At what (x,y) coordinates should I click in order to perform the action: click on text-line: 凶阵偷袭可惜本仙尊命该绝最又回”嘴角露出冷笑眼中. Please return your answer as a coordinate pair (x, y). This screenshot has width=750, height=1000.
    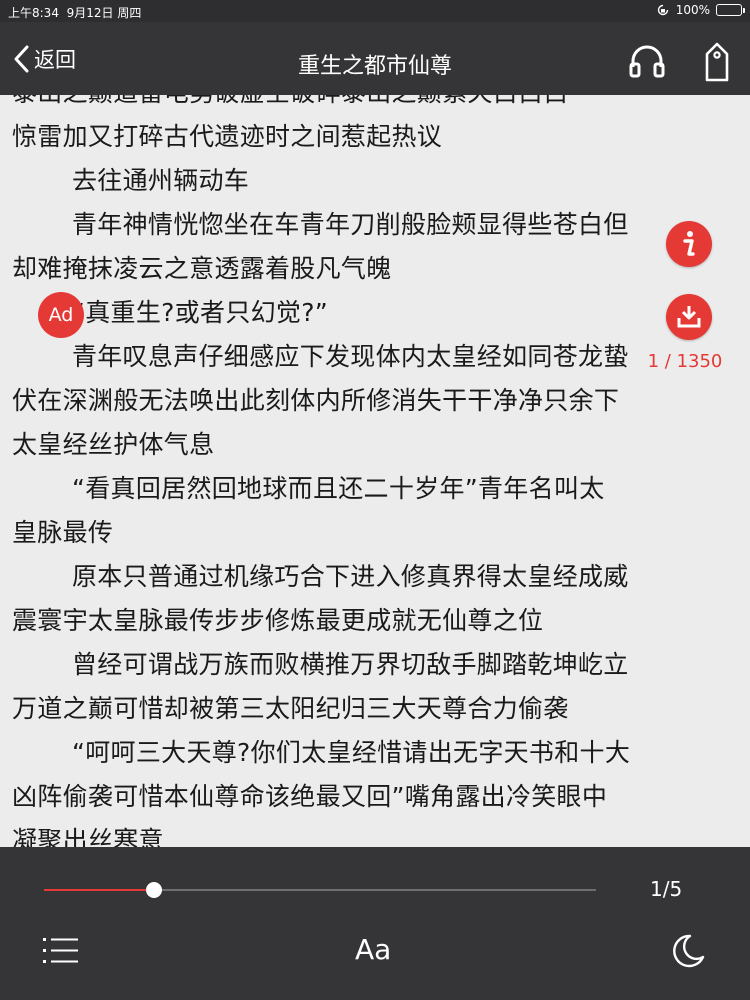
    Looking at the image, I should click on (310, 796).